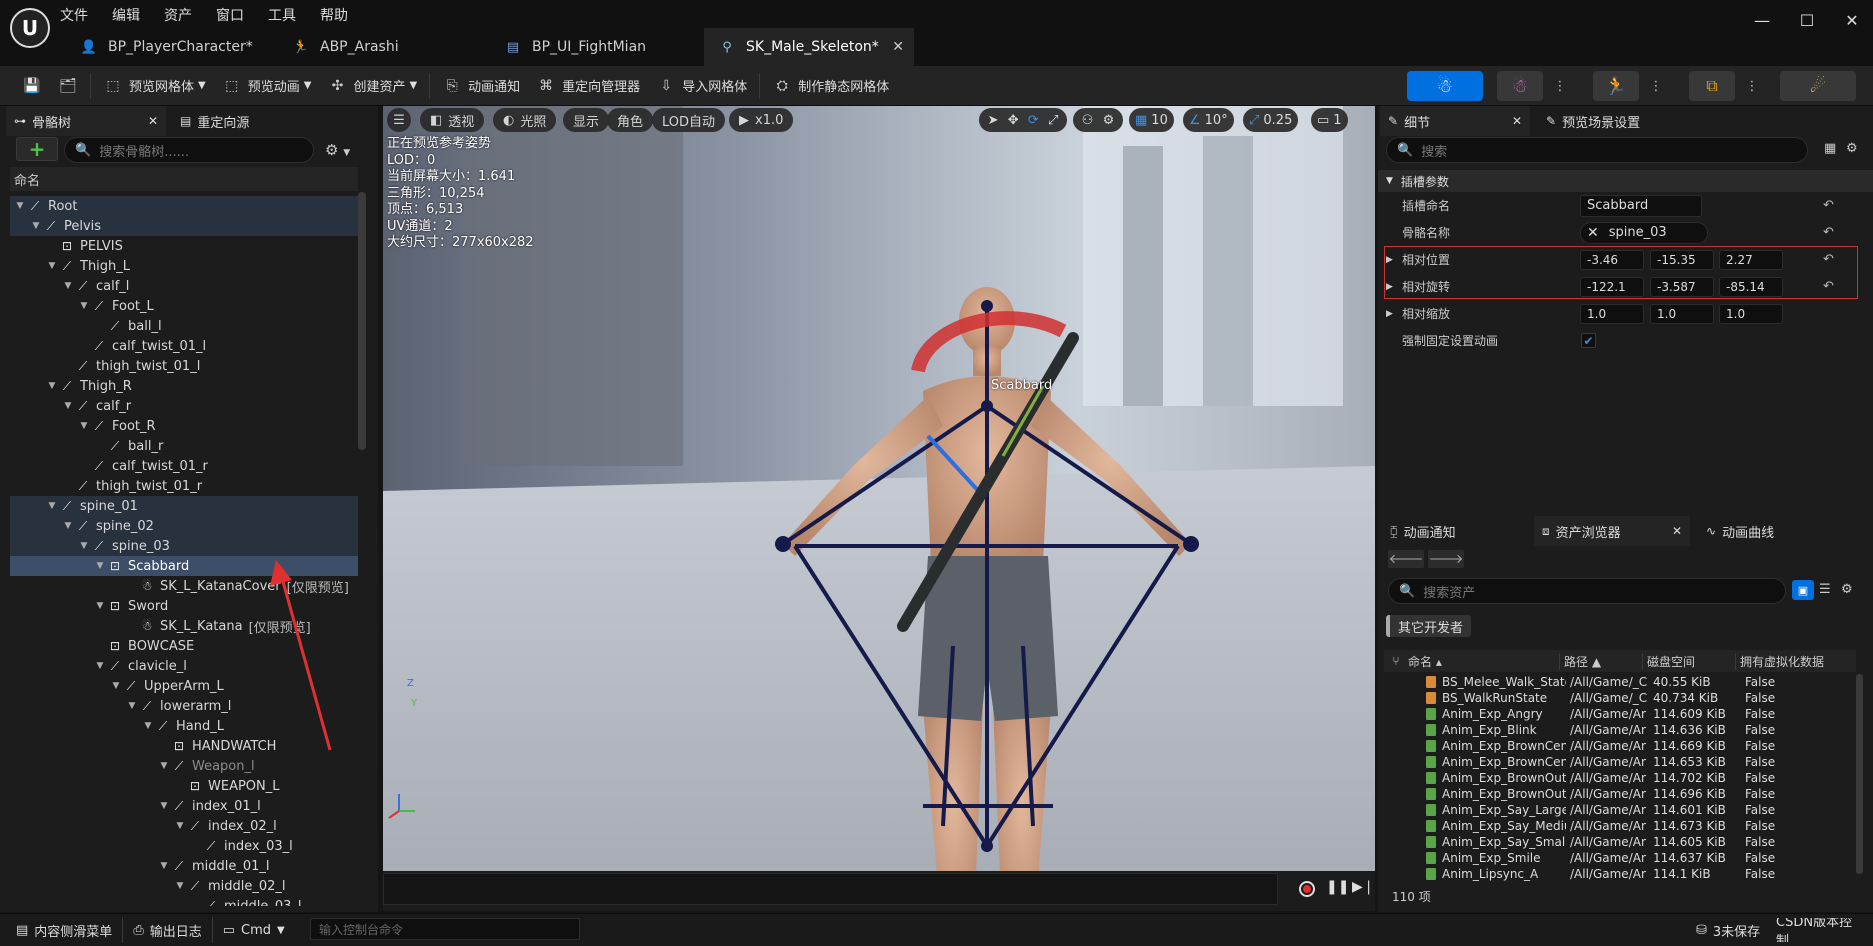 This screenshot has height=946, width=1873. What do you see at coordinates (184, 206) in the screenshot?
I see `tree-row-root: ▼ ⟋ Root` at bounding box center [184, 206].